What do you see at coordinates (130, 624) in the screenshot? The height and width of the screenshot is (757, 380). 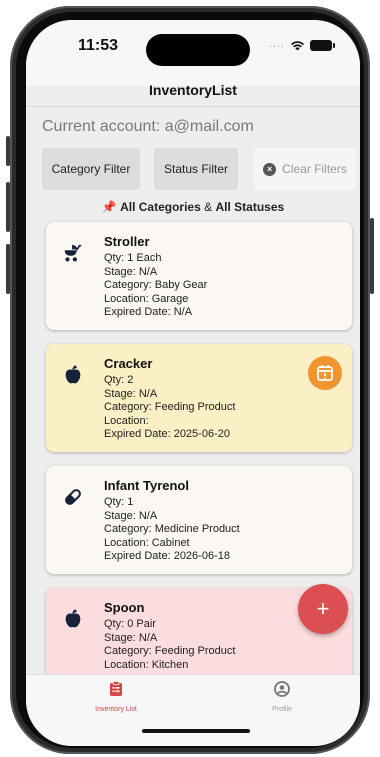 I see `item-qty: Qty: 0 Pair` at bounding box center [130, 624].